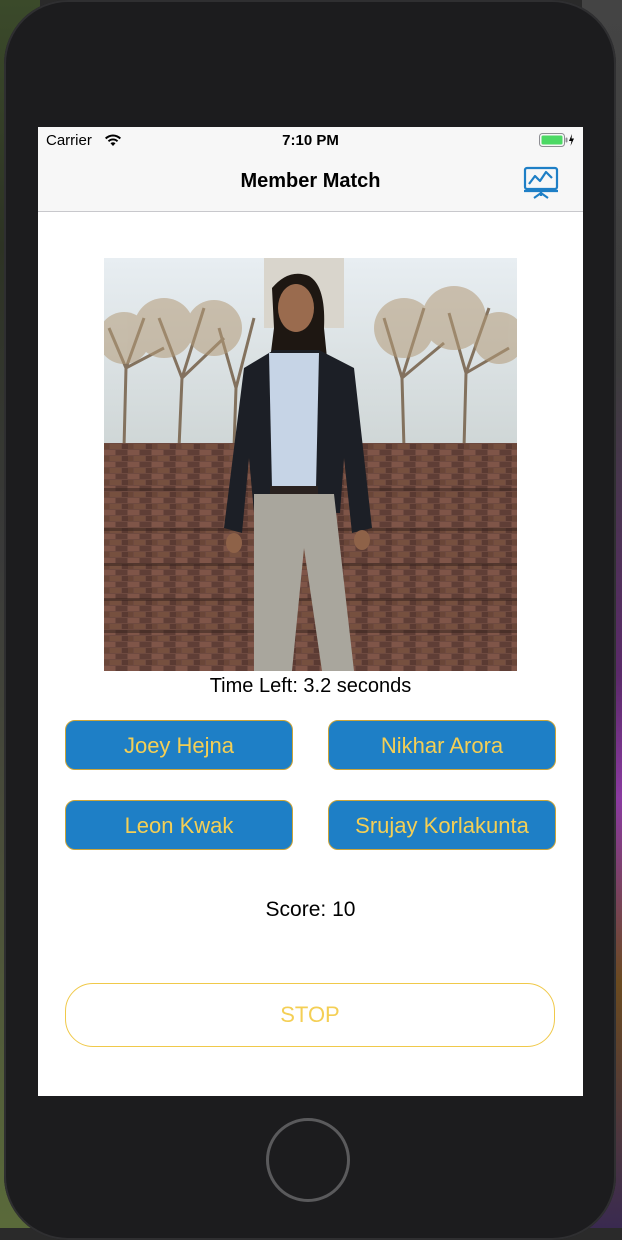  What do you see at coordinates (179, 745) in the screenshot?
I see `answer-button-1: Joey Hejna` at bounding box center [179, 745].